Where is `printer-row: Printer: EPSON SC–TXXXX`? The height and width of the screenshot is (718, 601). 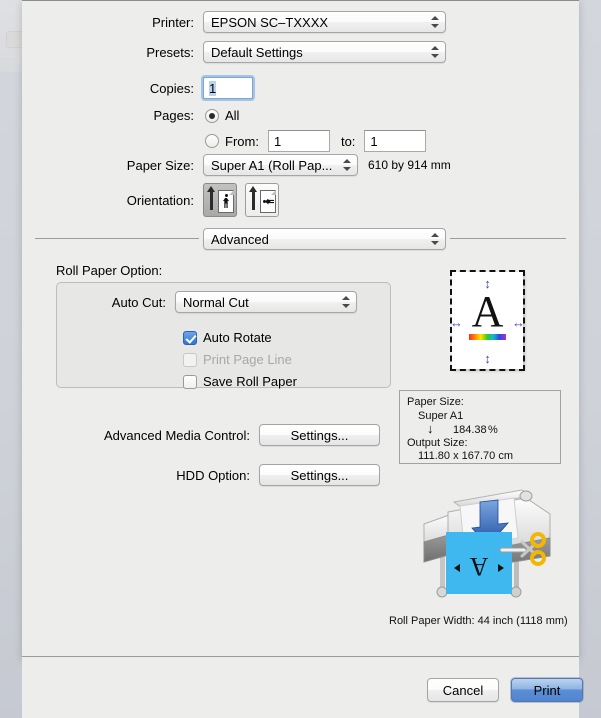 printer-row: Printer: EPSON SC–TXXXX is located at coordinates (289, 22).